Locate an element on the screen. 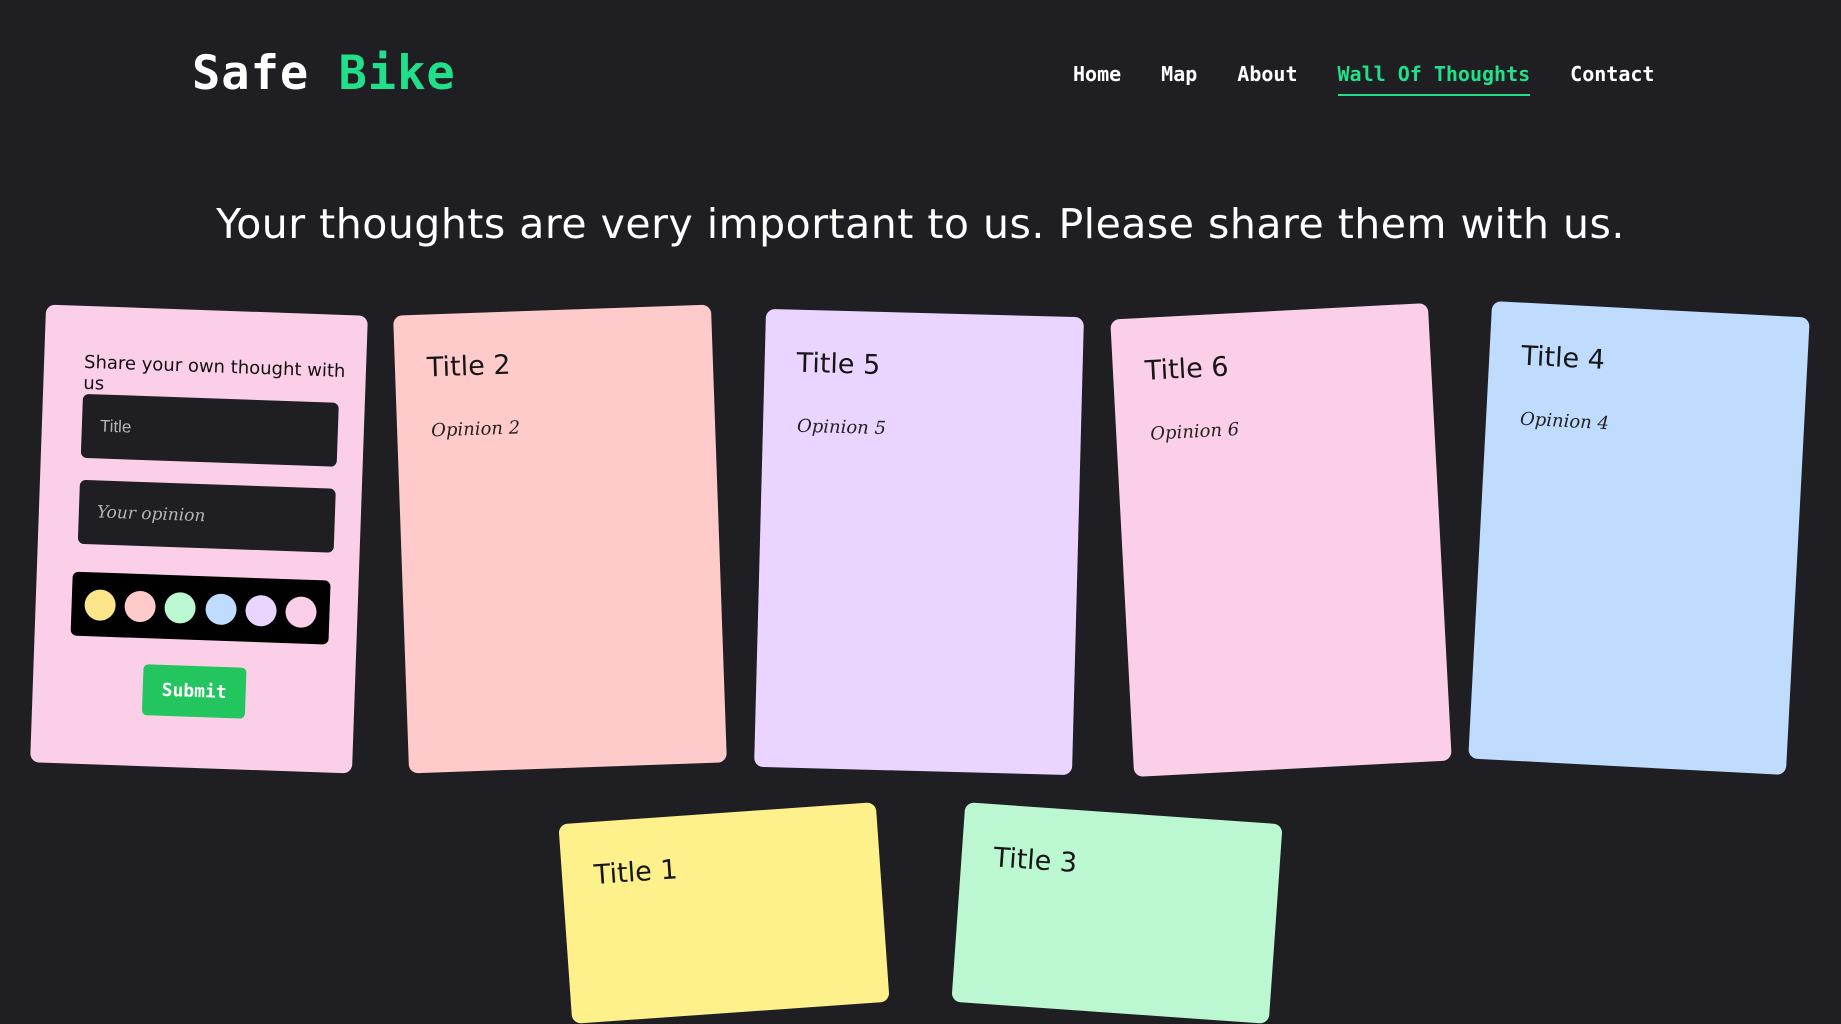  thought-title: Title 4 is located at coordinates (1563, 358).